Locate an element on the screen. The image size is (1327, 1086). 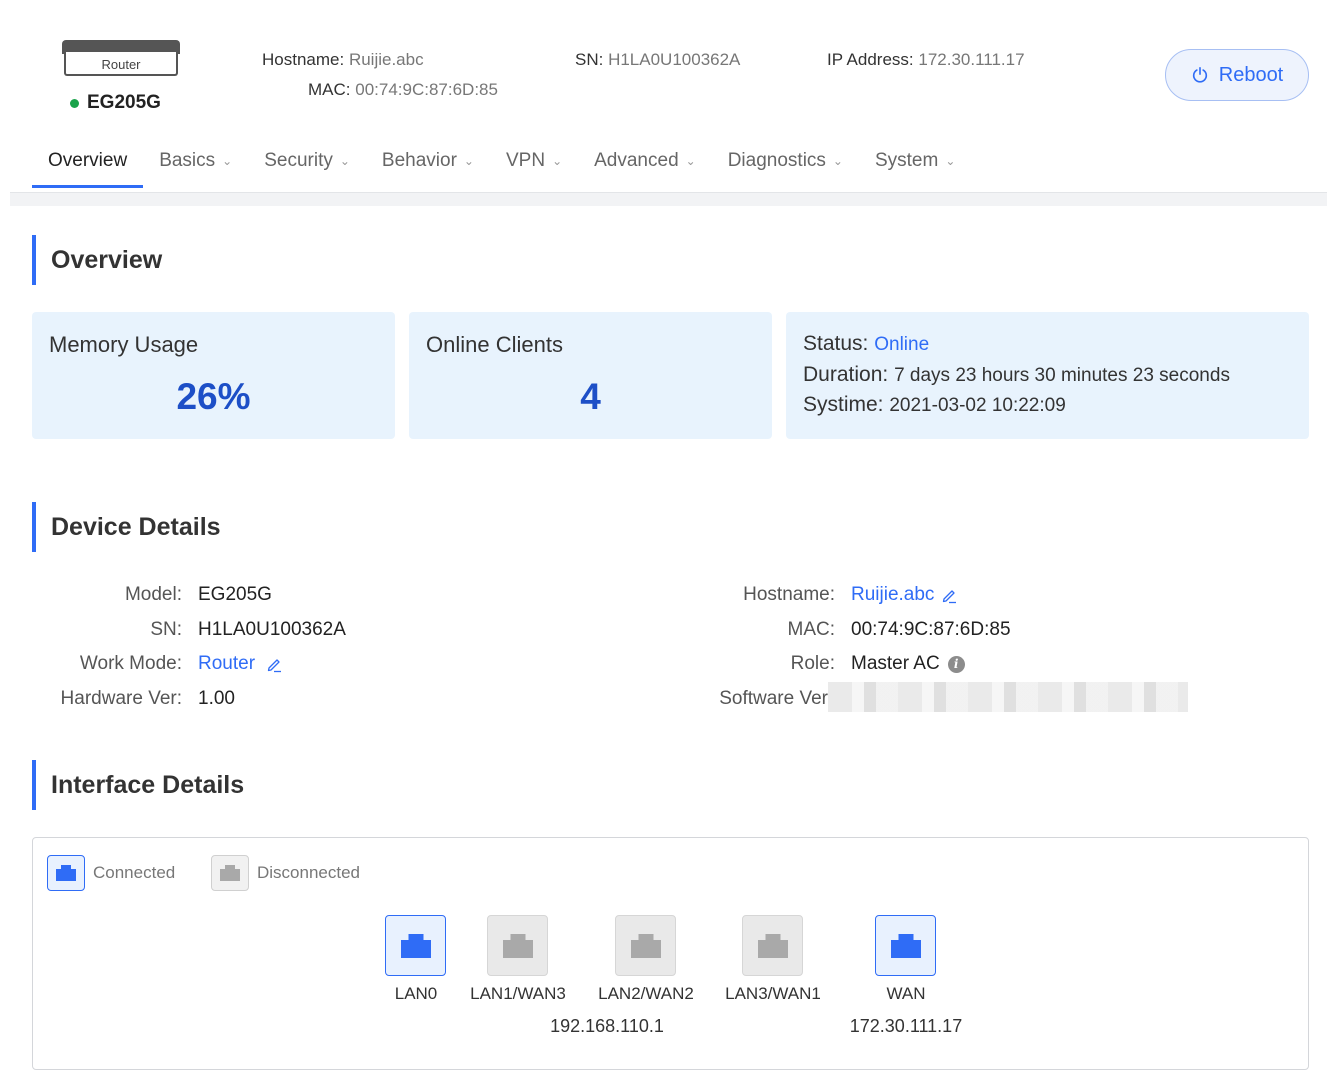
online-clients-label: Online Clients is located at coordinates (494, 344).